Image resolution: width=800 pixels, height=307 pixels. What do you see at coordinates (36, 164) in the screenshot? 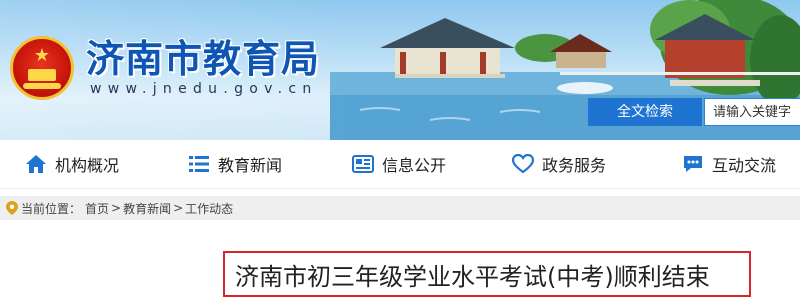
I see `home-icon` at bounding box center [36, 164].